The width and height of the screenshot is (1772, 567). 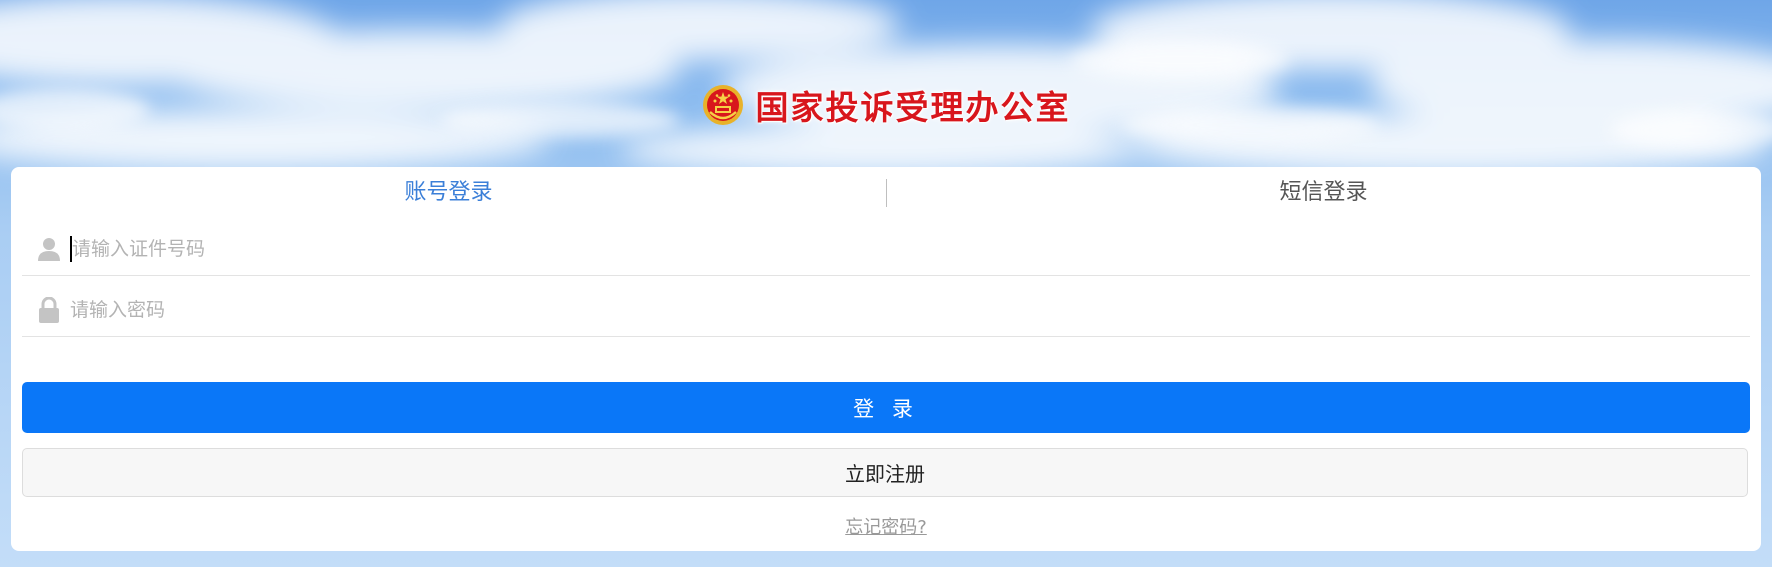 What do you see at coordinates (910, 310) in the screenshot?
I see `password-input` at bounding box center [910, 310].